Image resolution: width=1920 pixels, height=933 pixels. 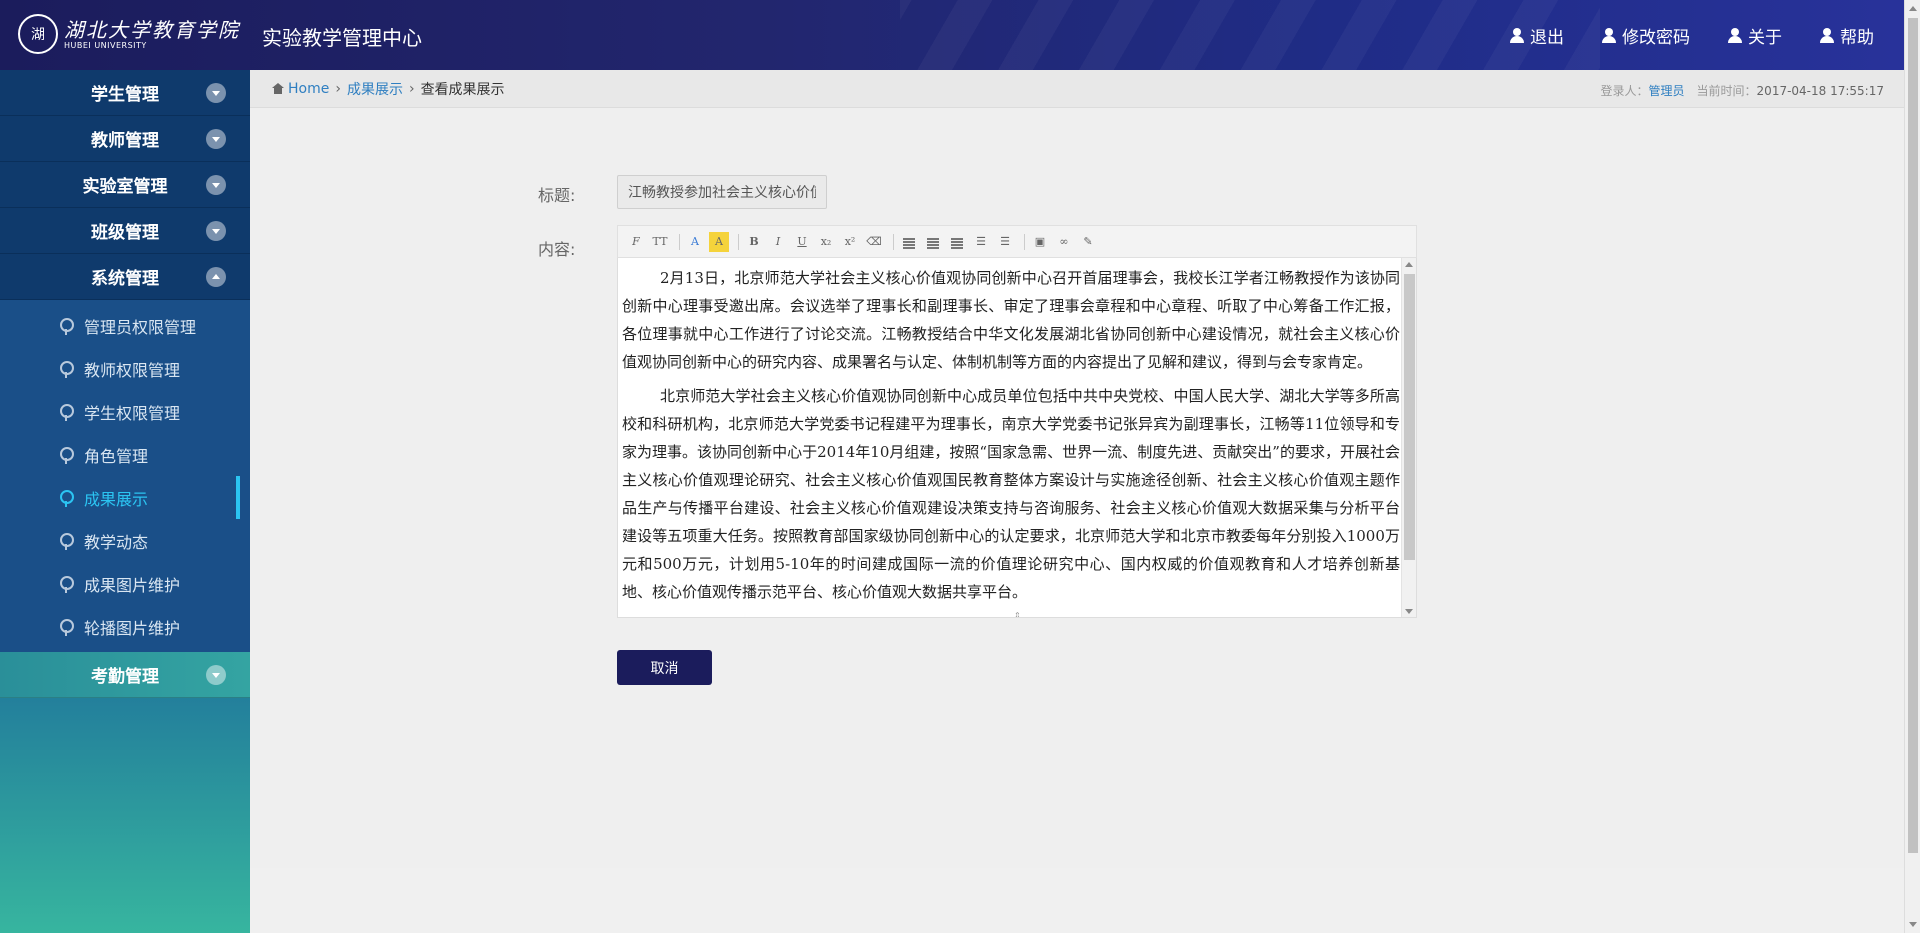 What do you see at coordinates (125, 411) in the screenshot?
I see `sidebar-item-student-perm: 学生权限管理` at bounding box center [125, 411].